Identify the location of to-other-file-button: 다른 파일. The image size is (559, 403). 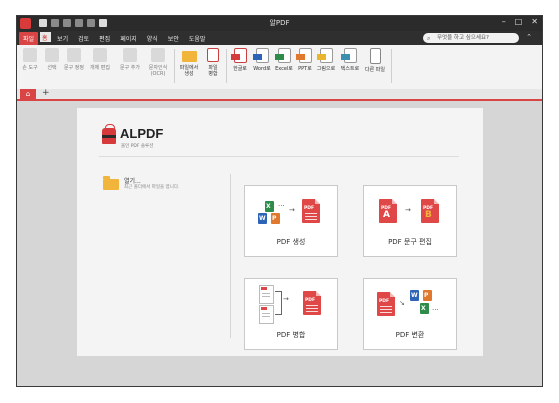
(375, 60).